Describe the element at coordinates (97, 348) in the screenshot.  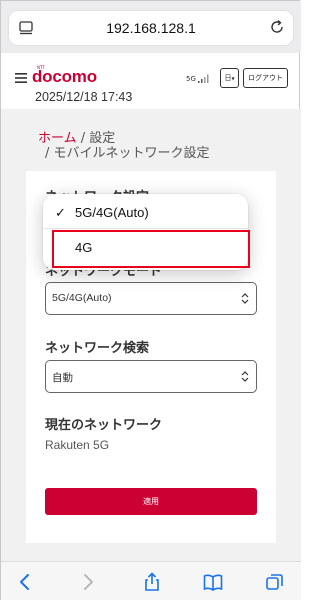
I see `network-search-title: ネットワーク検索` at that location.